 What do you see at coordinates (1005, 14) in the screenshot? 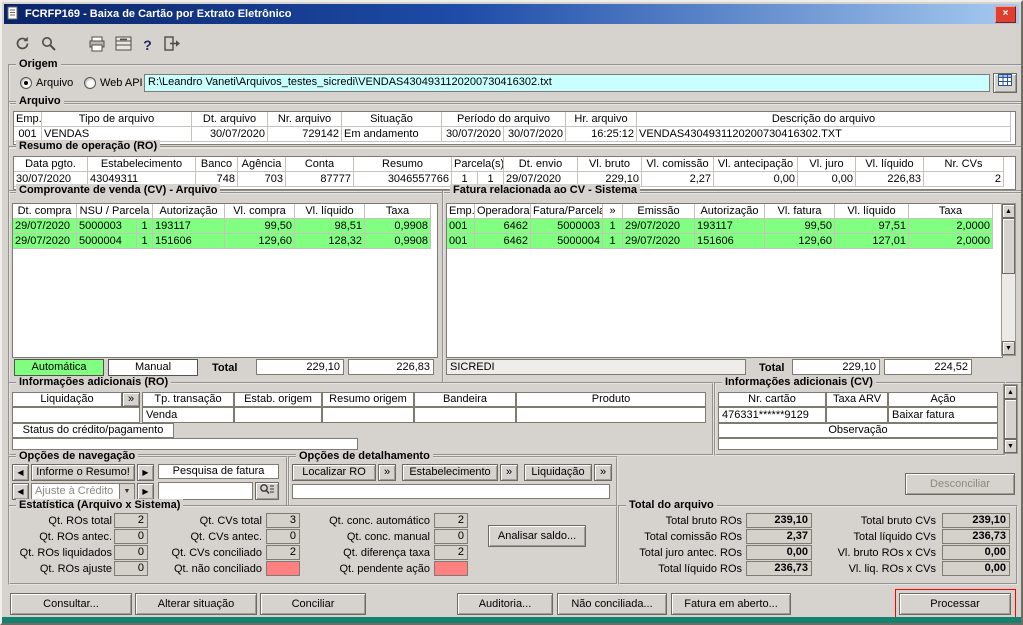
I see `close-button: ×` at bounding box center [1005, 14].